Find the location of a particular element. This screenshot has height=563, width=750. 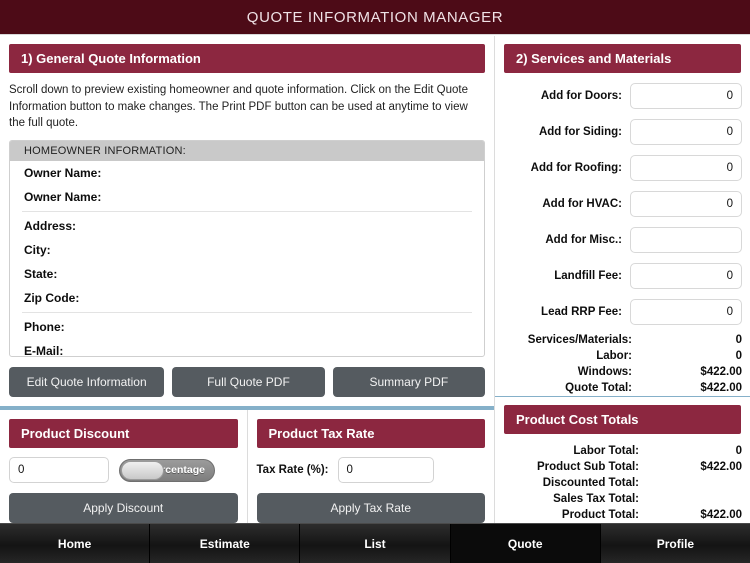

service-label: Add for Roofing: is located at coordinates (576, 168).